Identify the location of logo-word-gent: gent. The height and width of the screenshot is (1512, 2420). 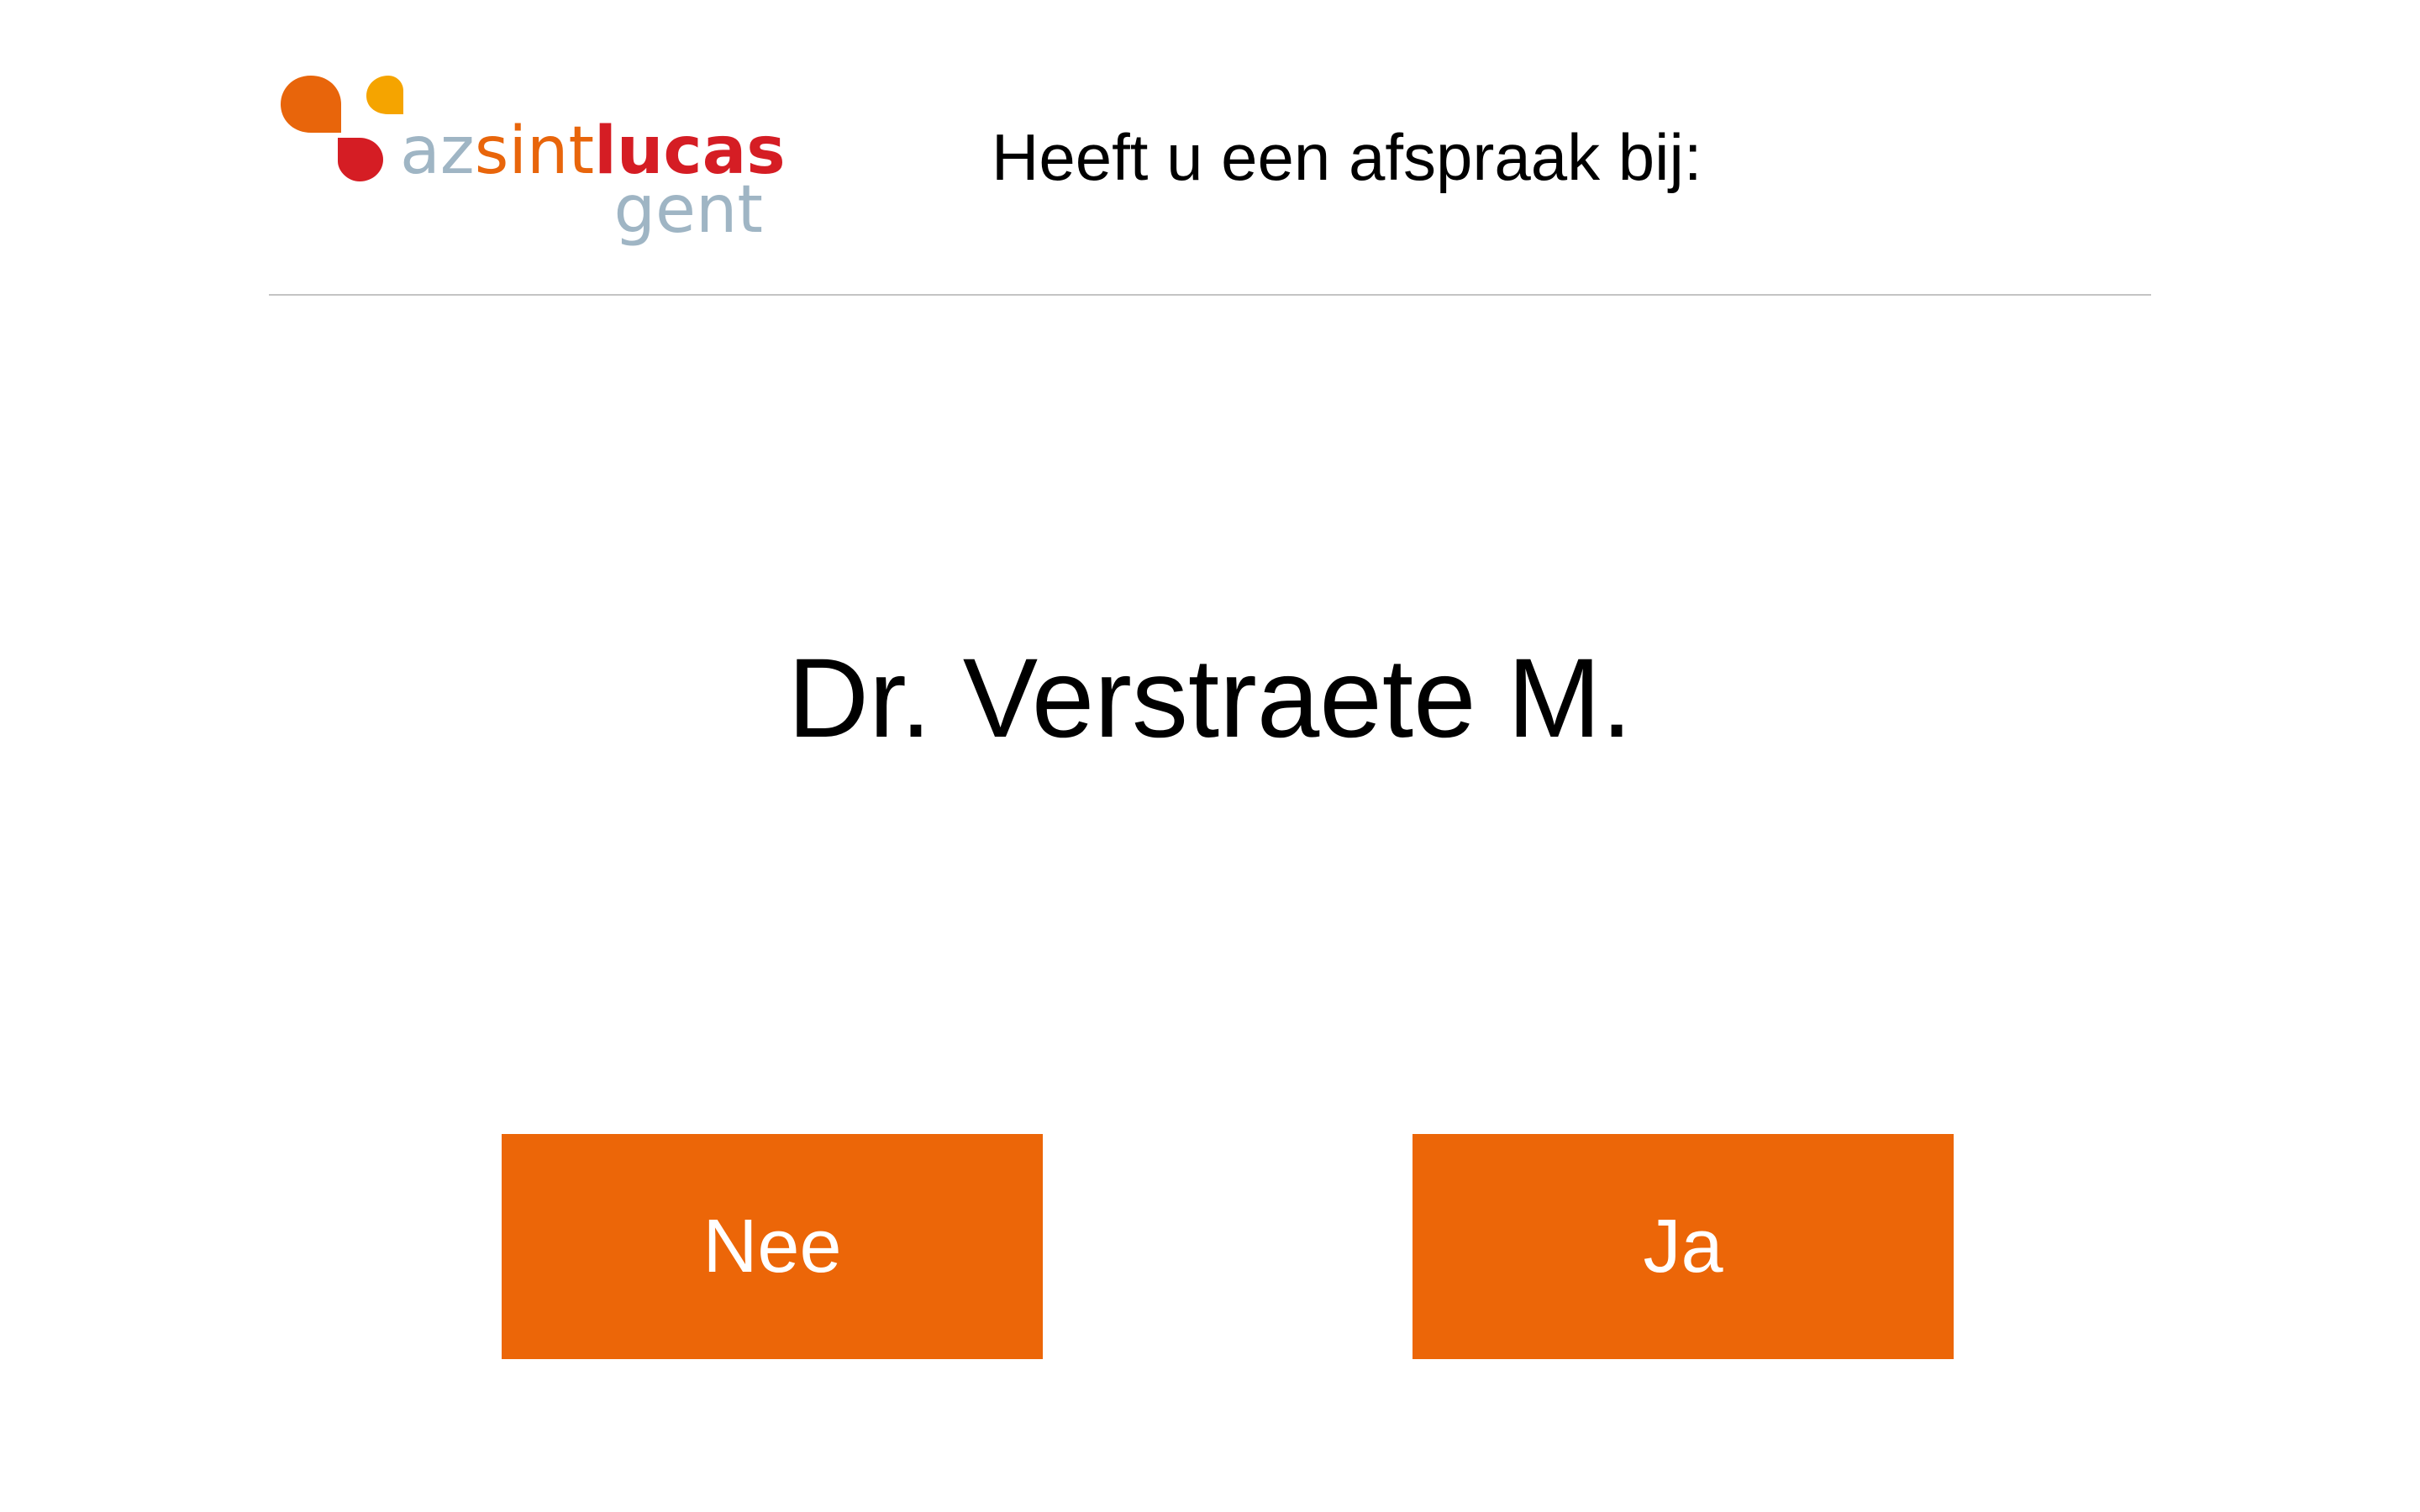
(688, 210).